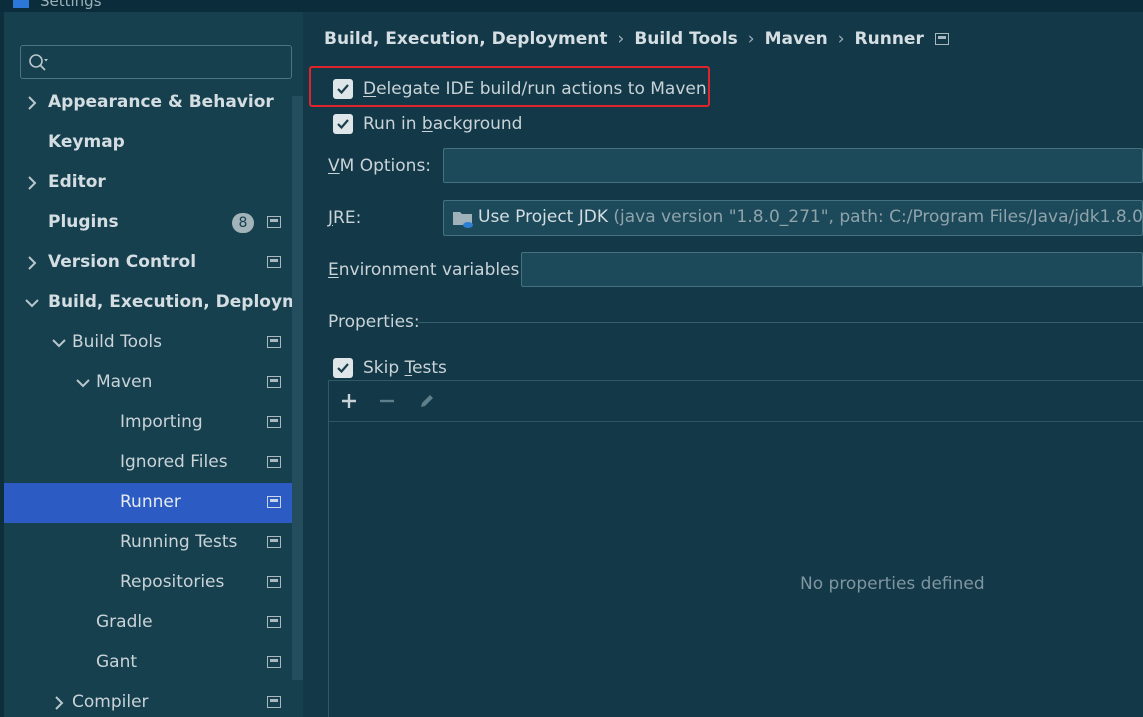 The height and width of the screenshot is (717, 1143). Describe the element at coordinates (387, 401) in the screenshot. I see `remove-icon` at that location.